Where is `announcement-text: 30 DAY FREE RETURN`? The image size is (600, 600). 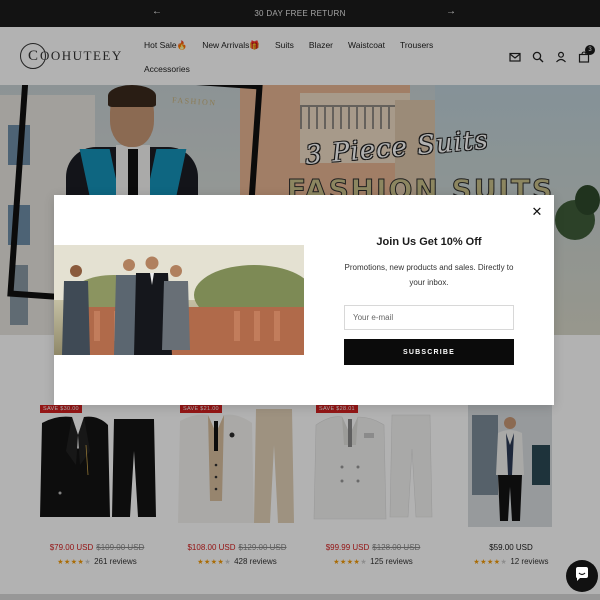
announcement-text: 30 DAY FREE RETURN is located at coordinates (300, 13).